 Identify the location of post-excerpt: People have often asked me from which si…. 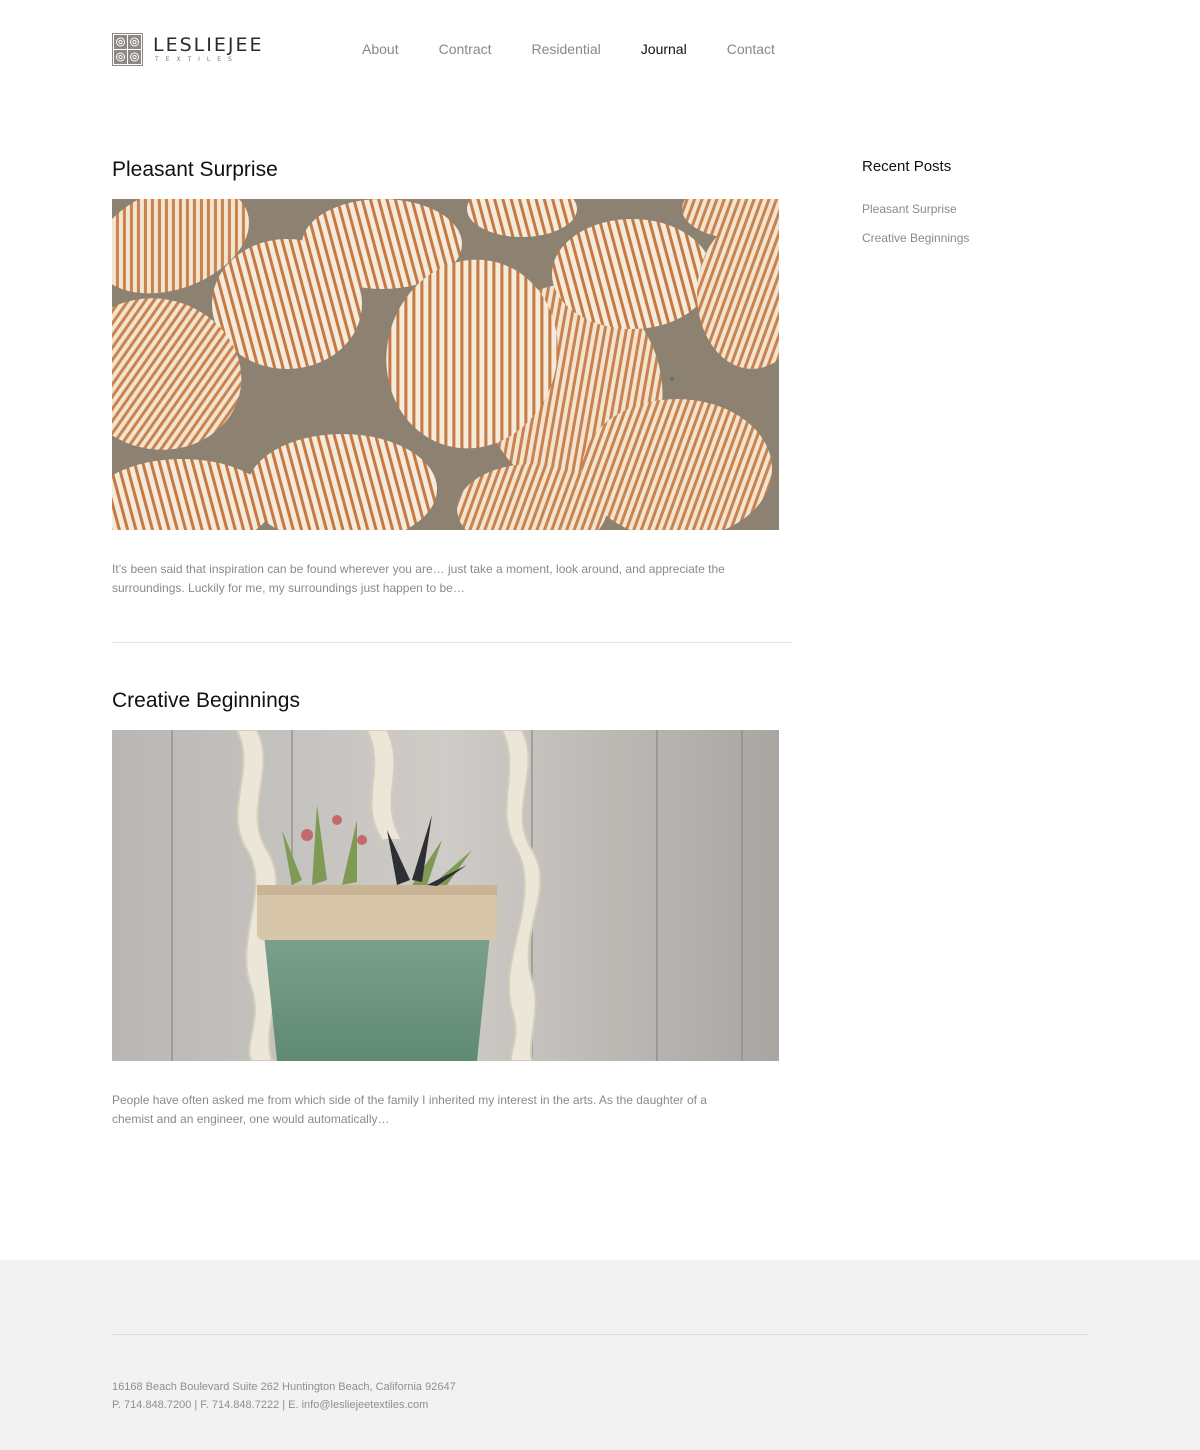
(452, 1110).